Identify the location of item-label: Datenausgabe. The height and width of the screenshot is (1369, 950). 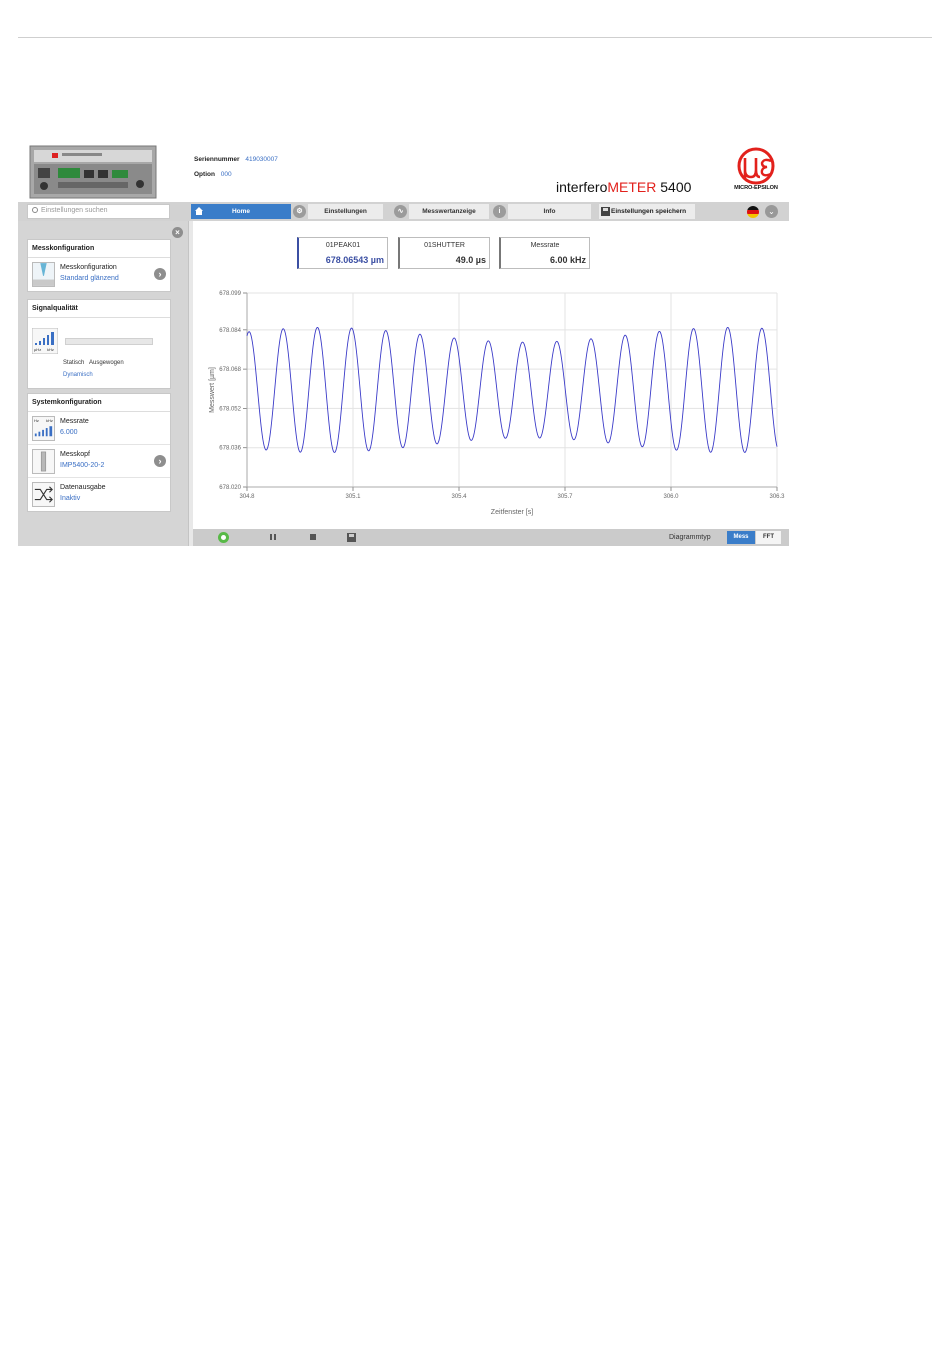
(83, 487).